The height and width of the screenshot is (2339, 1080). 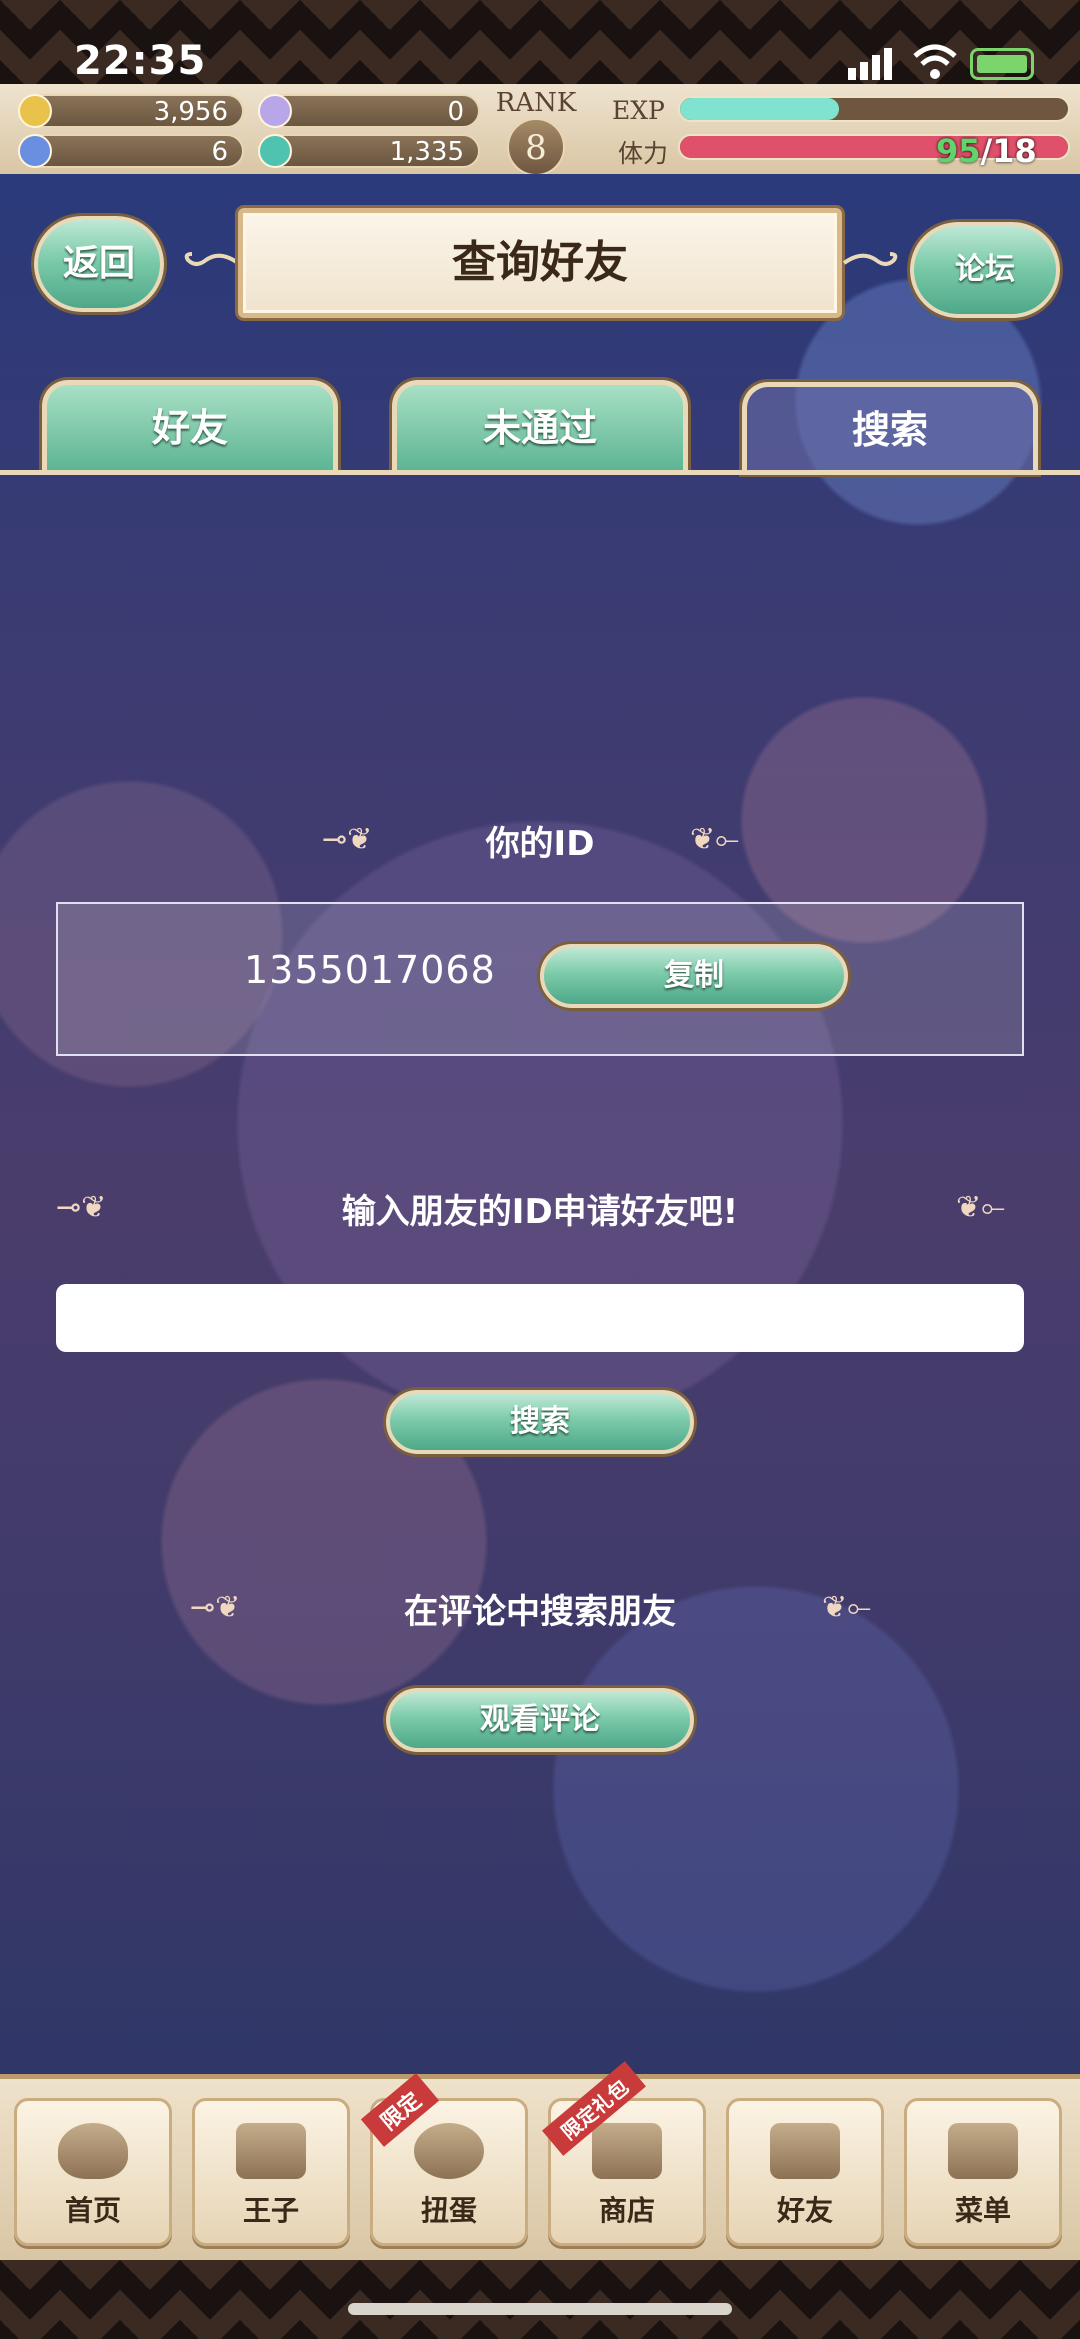 I want to click on tab-friends: 好友, so click(x=190, y=426).